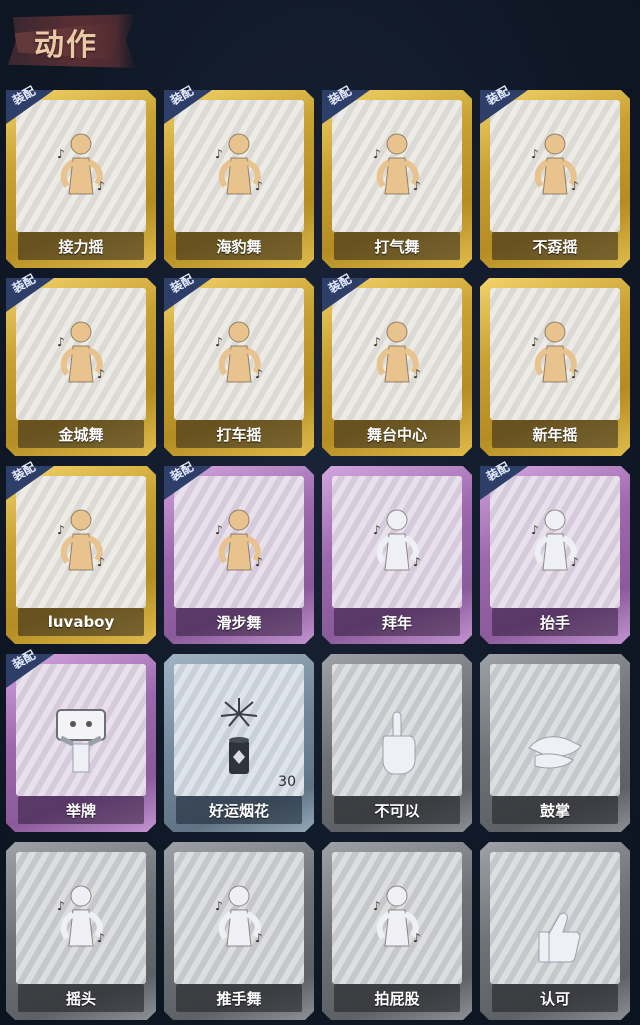 This screenshot has width=640, height=1025. I want to click on emote-card: 不可以, so click(397, 743).